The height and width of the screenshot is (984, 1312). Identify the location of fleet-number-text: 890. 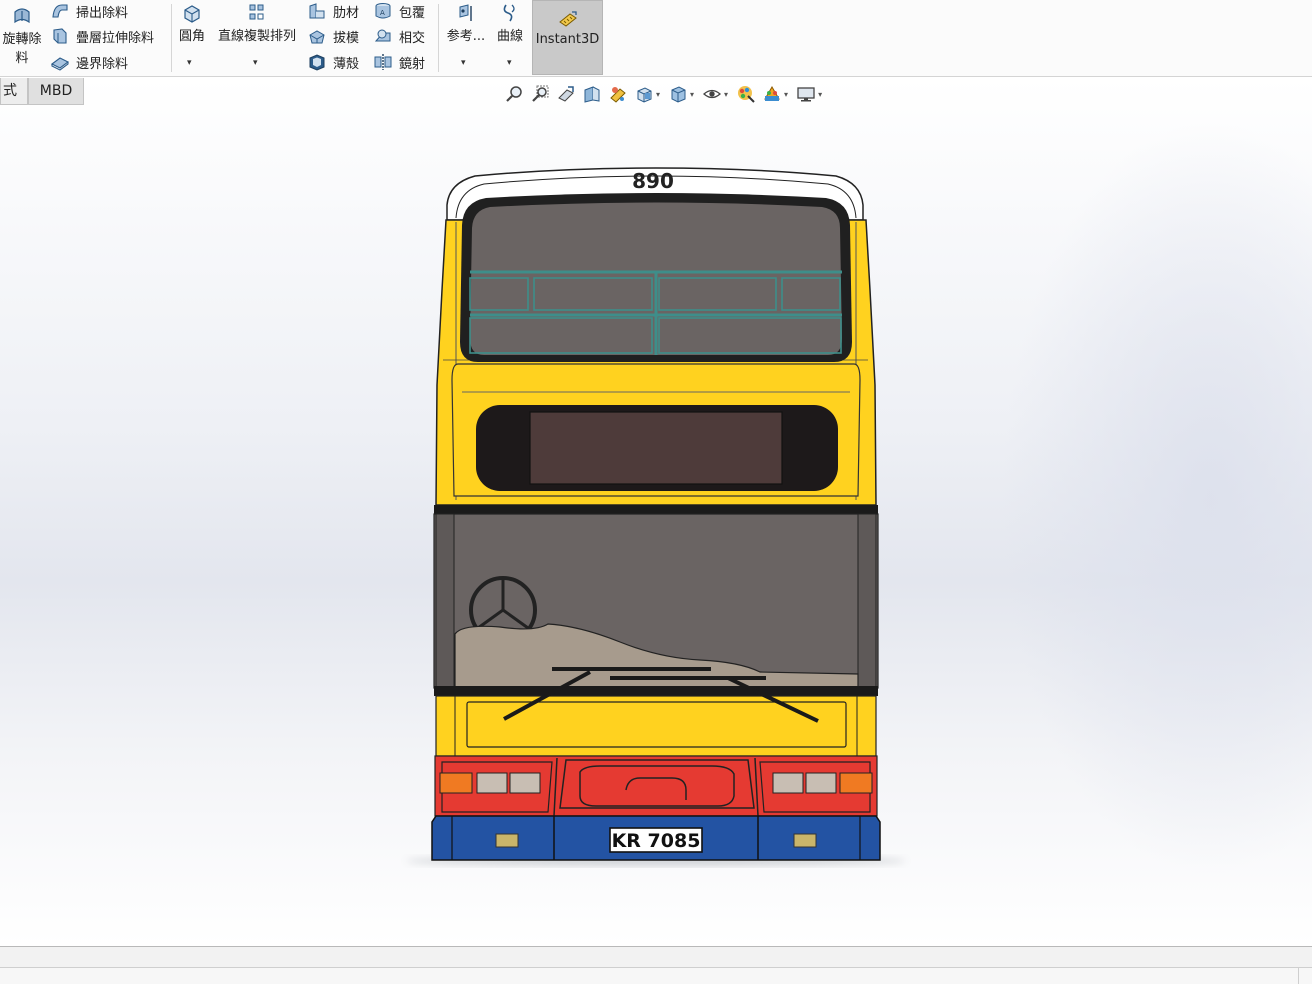
(653, 181).